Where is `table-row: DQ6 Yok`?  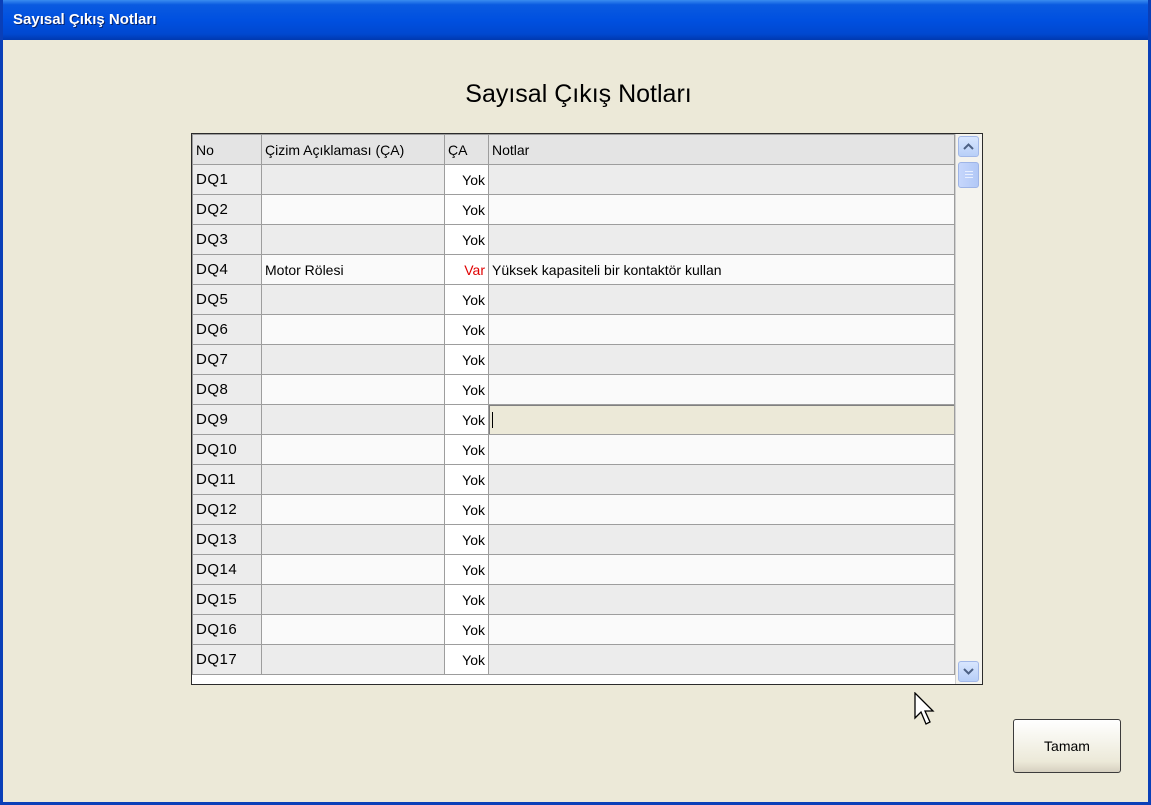
table-row: DQ6 Yok is located at coordinates (573, 329).